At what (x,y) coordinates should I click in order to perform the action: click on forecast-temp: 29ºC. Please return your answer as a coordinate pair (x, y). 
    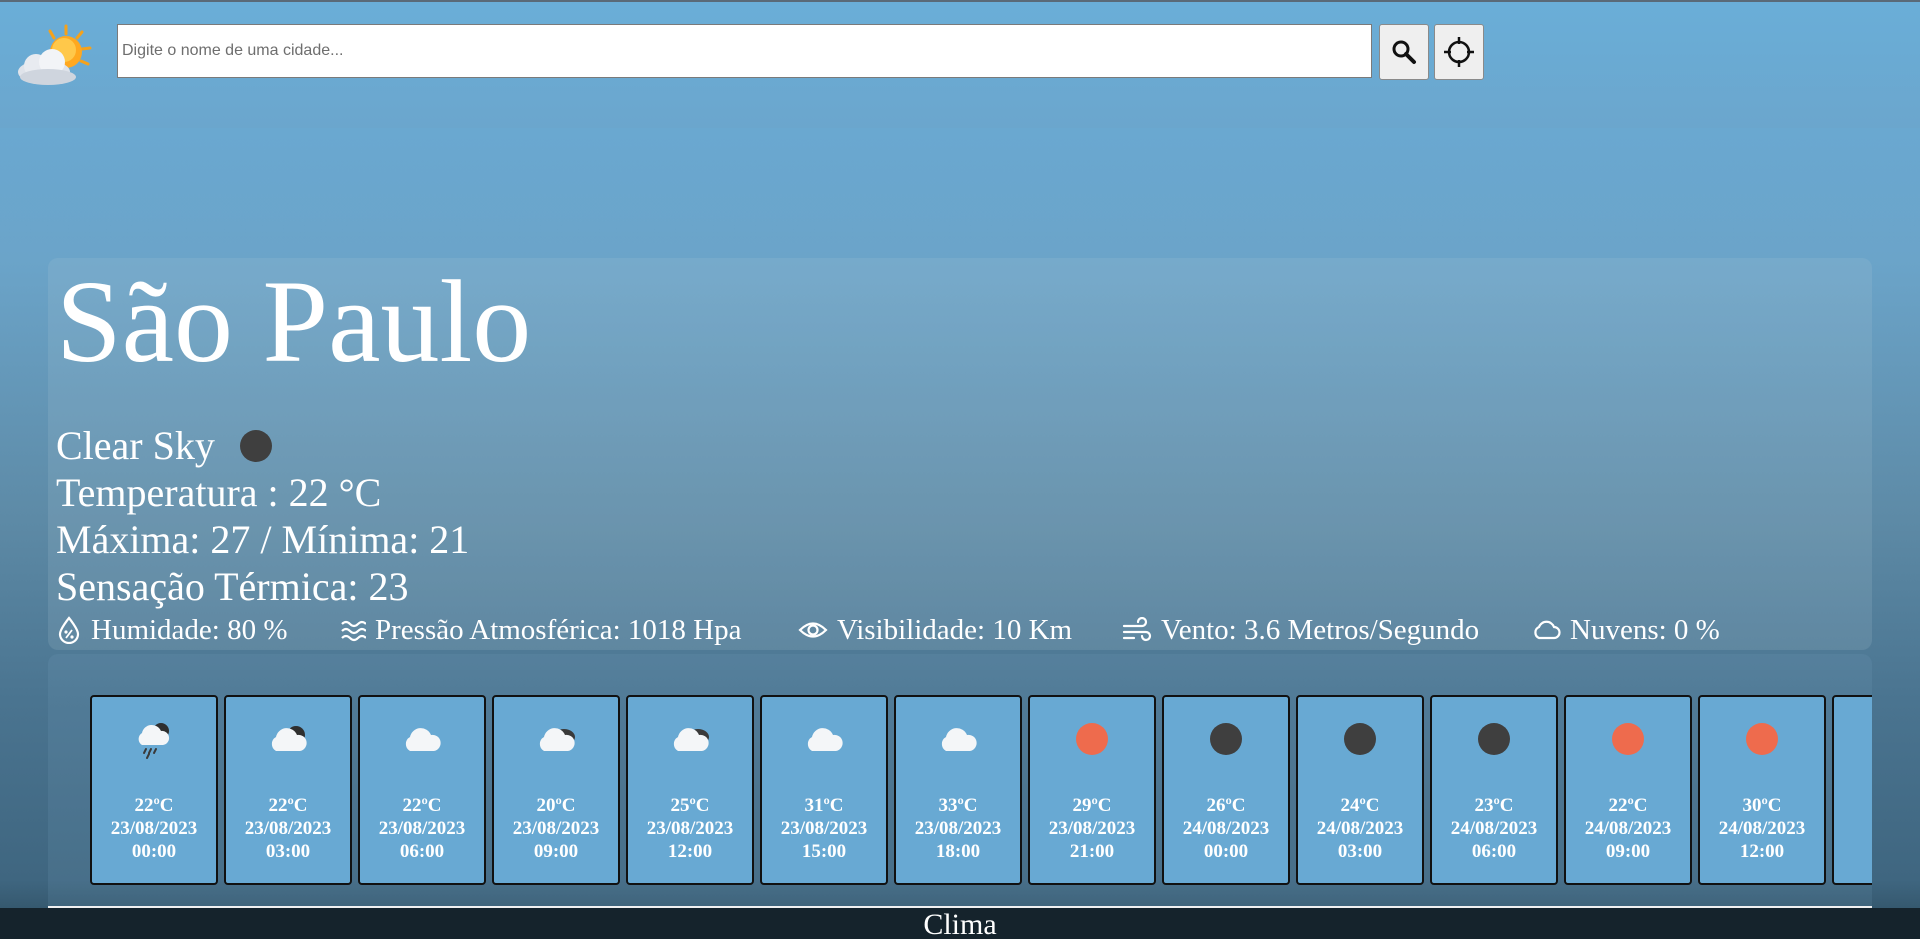
    Looking at the image, I should click on (1092, 805).